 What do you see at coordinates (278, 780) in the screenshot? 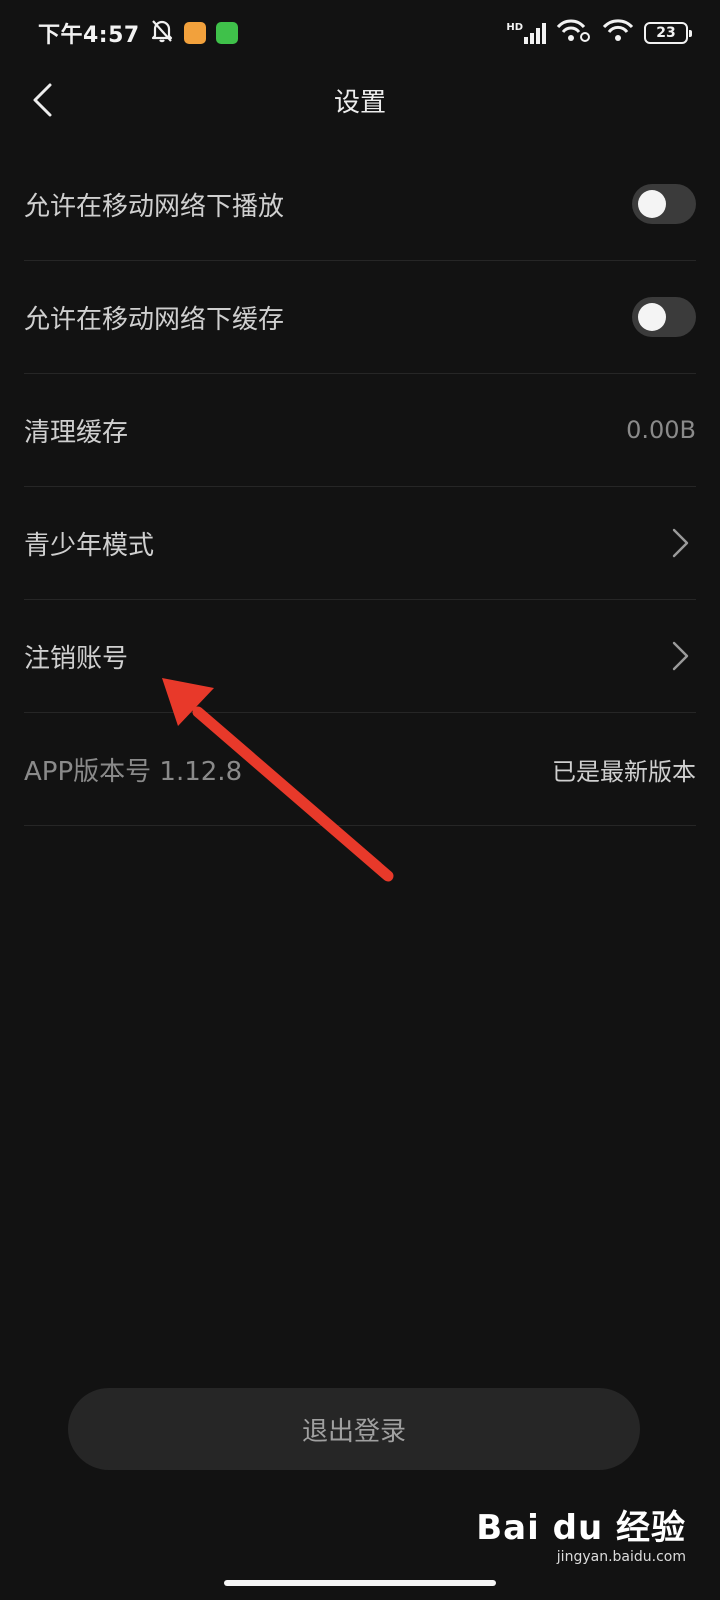
I see `annotation-arrow-icon` at bounding box center [278, 780].